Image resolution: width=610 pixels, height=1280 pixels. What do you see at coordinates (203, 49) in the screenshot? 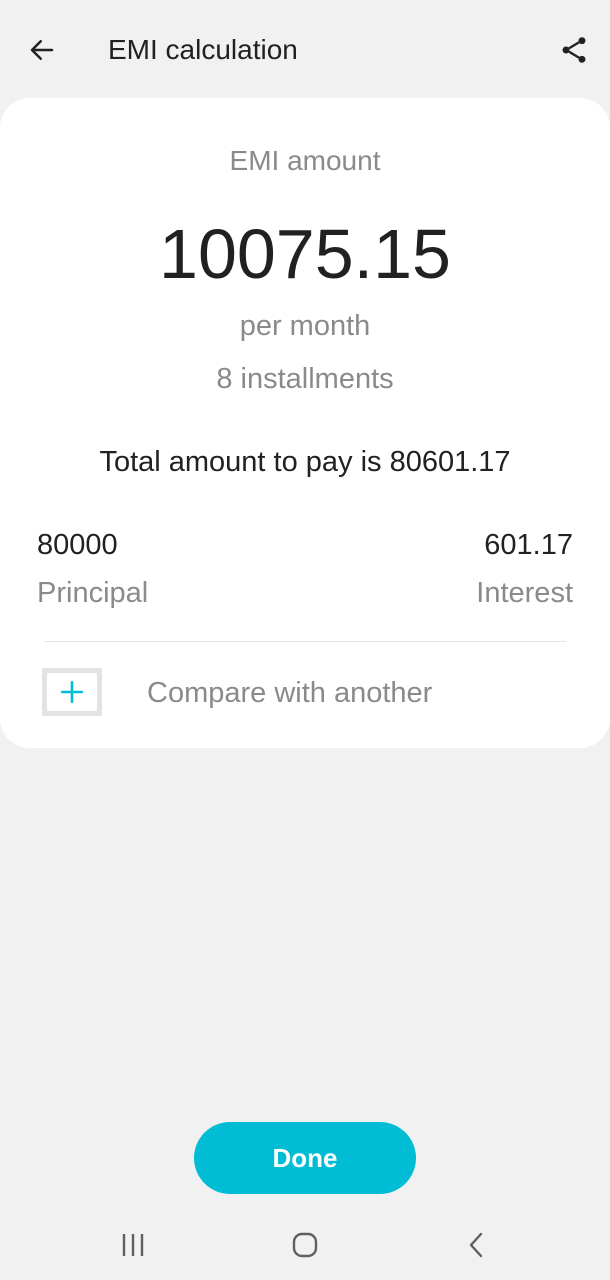
I see `page-title: EMI calculation` at bounding box center [203, 49].